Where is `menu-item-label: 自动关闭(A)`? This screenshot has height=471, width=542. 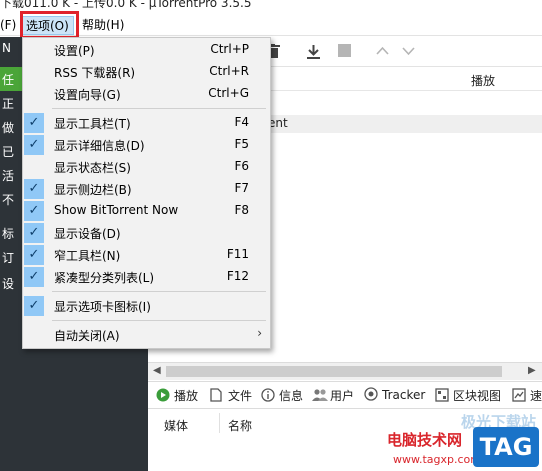
menu-item-label: 自动关闭(A) is located at coordinates (87, 336).